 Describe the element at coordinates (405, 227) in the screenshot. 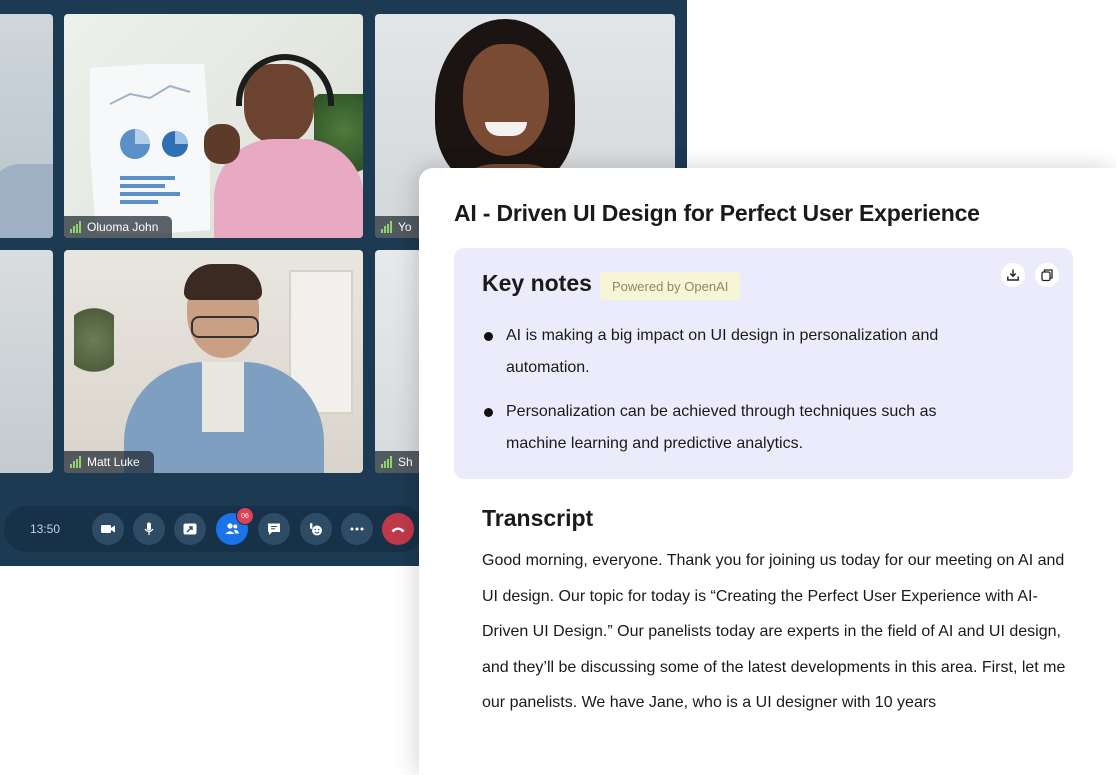

I see `participant-name: Yo` at that location.